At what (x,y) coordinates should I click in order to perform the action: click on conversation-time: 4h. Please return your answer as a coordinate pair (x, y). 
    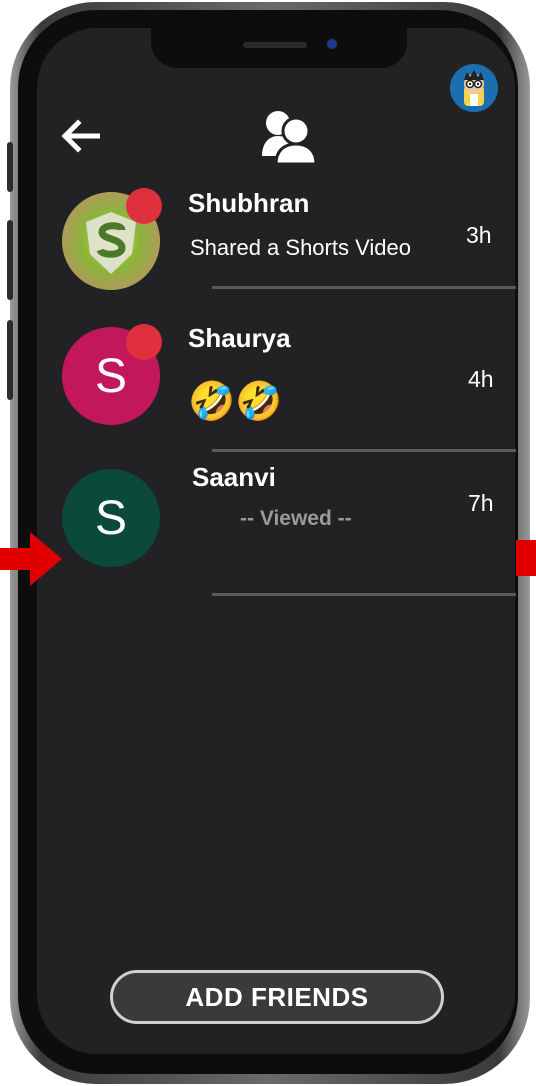
    Looking at the image, I should click on (481, 379).